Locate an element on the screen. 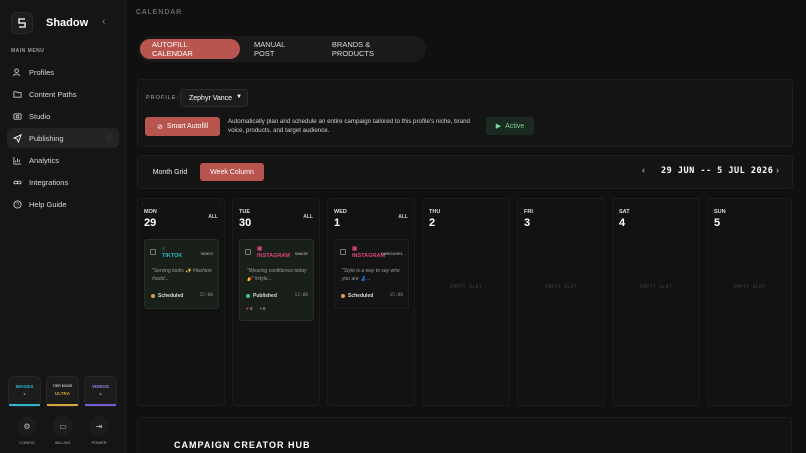 The image size is (806, 453). platform-label: INSTAGRAM is located at coordinates (368, 255).